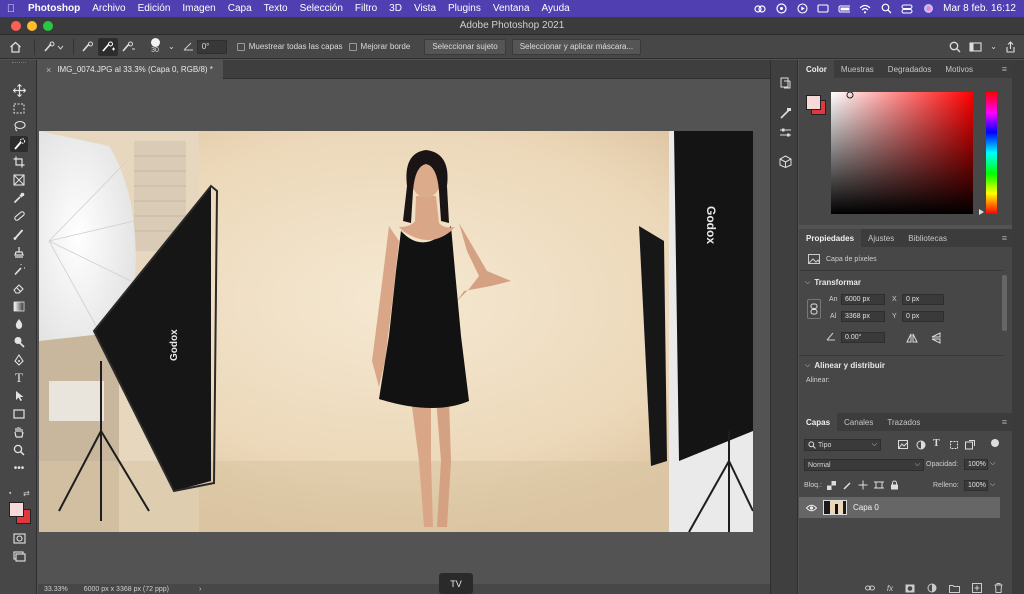 The height and width of the screenshot is (594, 1024). I want to click on height-field: 3368 px, so click(863, 316).